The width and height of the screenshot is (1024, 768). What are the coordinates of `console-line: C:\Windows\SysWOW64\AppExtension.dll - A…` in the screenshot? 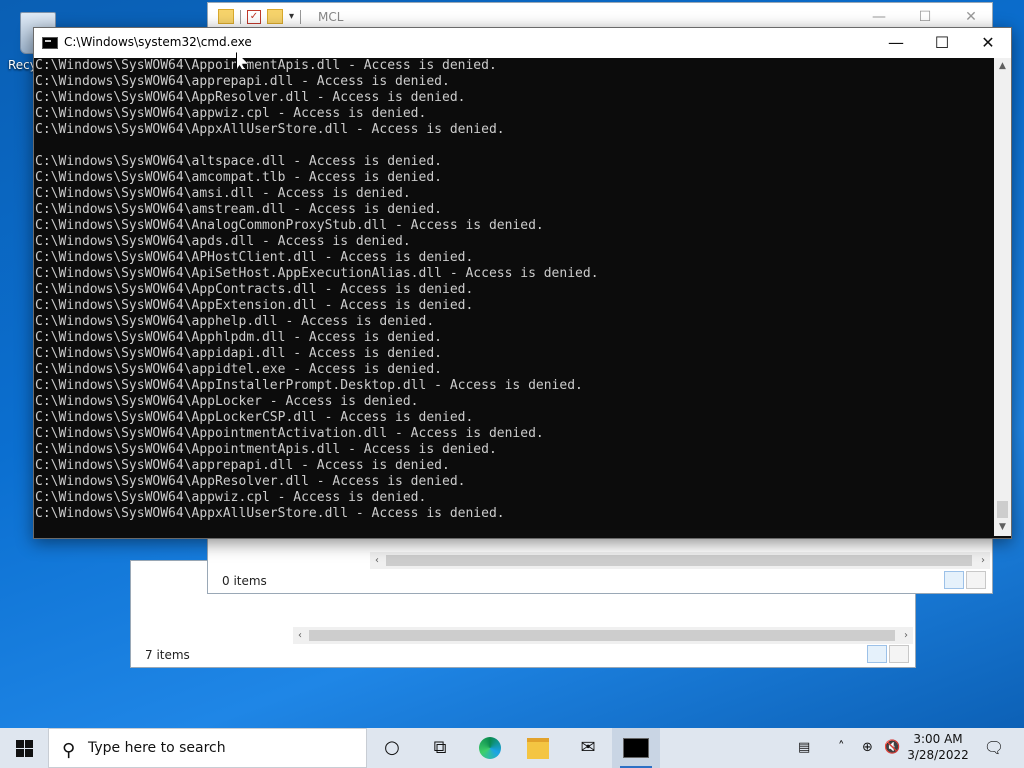 It's located at (254, 305).